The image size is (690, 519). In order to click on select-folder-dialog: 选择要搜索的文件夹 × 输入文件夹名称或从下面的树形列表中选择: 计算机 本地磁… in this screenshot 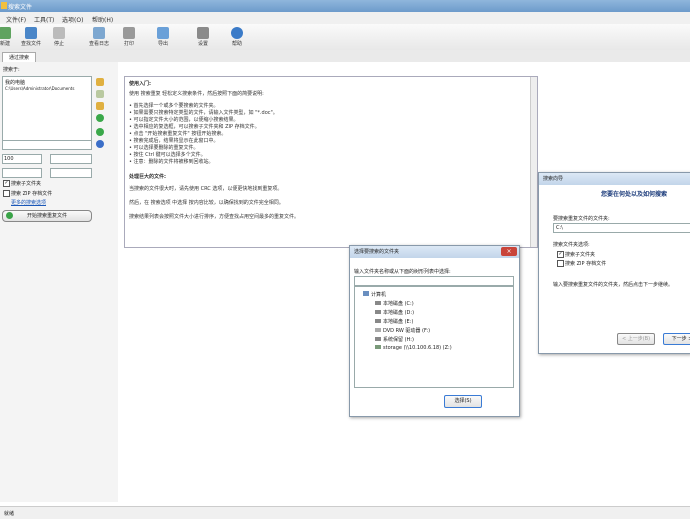, I will do `click(434, 331)`.